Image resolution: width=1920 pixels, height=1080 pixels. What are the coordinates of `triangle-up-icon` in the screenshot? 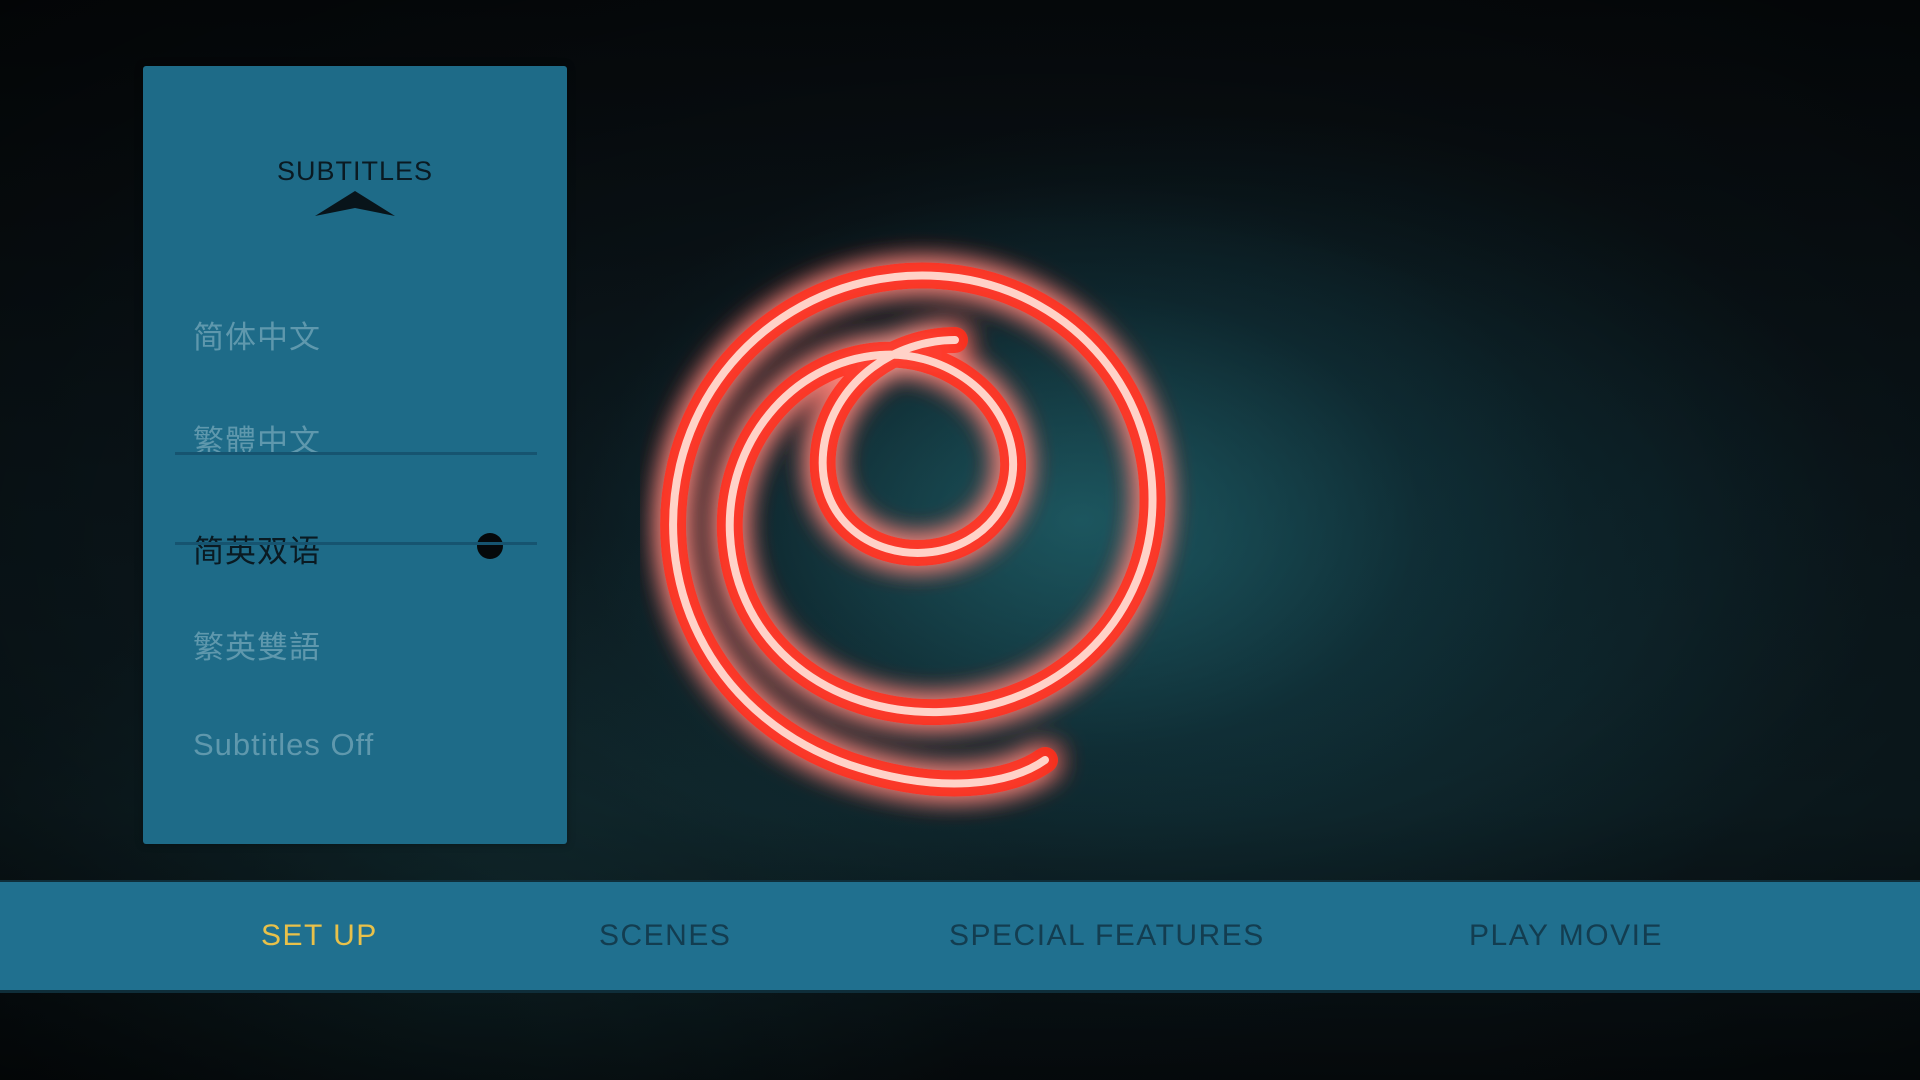 It's located at (355, 203).